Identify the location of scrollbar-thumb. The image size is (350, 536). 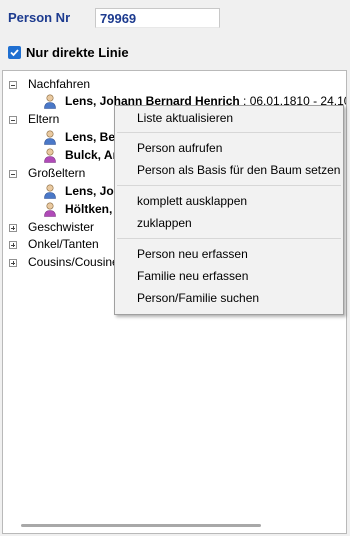
(141, 525).